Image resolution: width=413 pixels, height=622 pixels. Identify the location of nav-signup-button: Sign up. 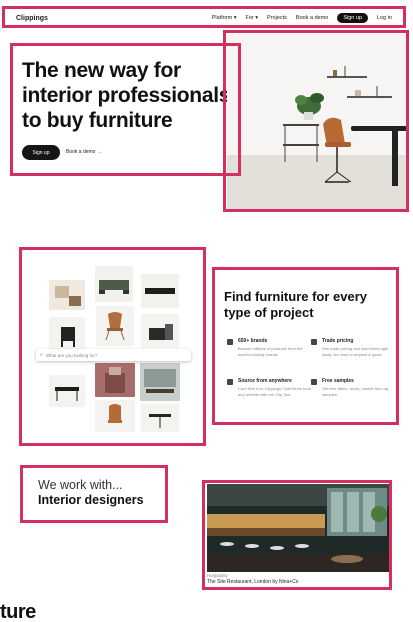
(352, 18).